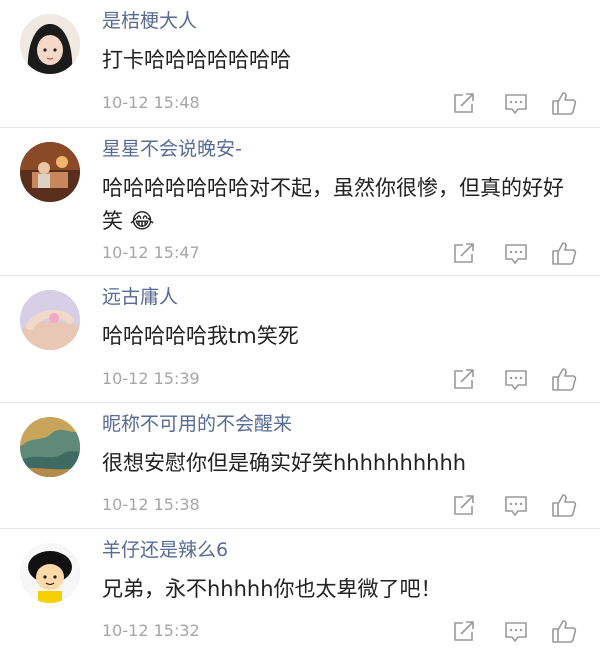 Image resolution: width=600 pixels, height=656 pixels. What do you see at coordinates (151, 504) in the screenshot?
I see `comment-time: 10-12 15:38` at bounding box center [151, 504].